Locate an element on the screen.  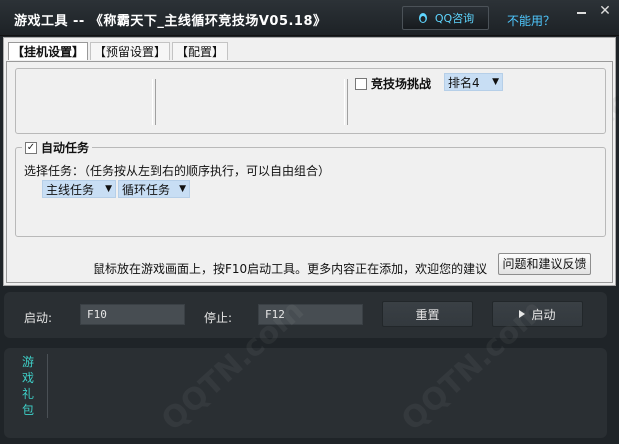
close-button: ✕ is located at coordinates (605, 11).